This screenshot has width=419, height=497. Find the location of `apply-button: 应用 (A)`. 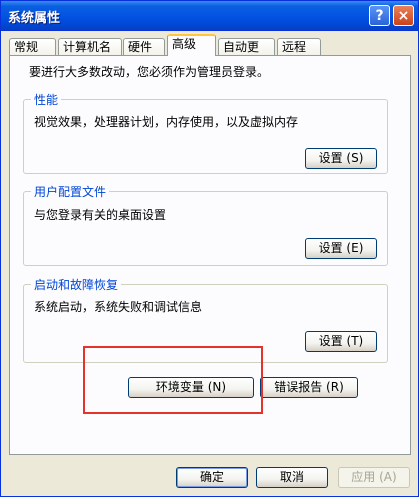

apply-button: 应用 (A) is located at coordinates (374, 477).